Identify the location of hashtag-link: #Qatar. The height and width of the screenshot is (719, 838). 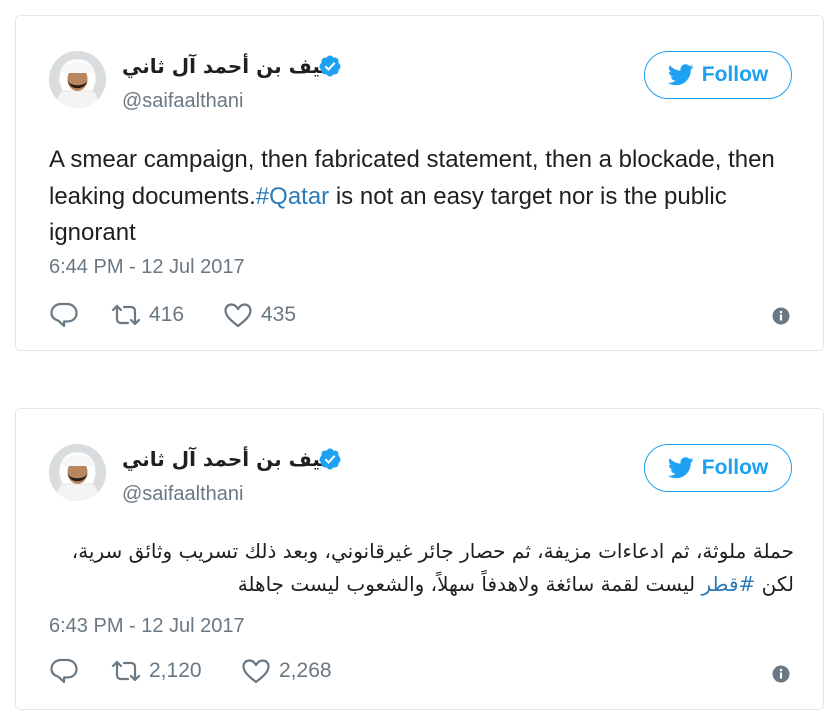
(292, 196).